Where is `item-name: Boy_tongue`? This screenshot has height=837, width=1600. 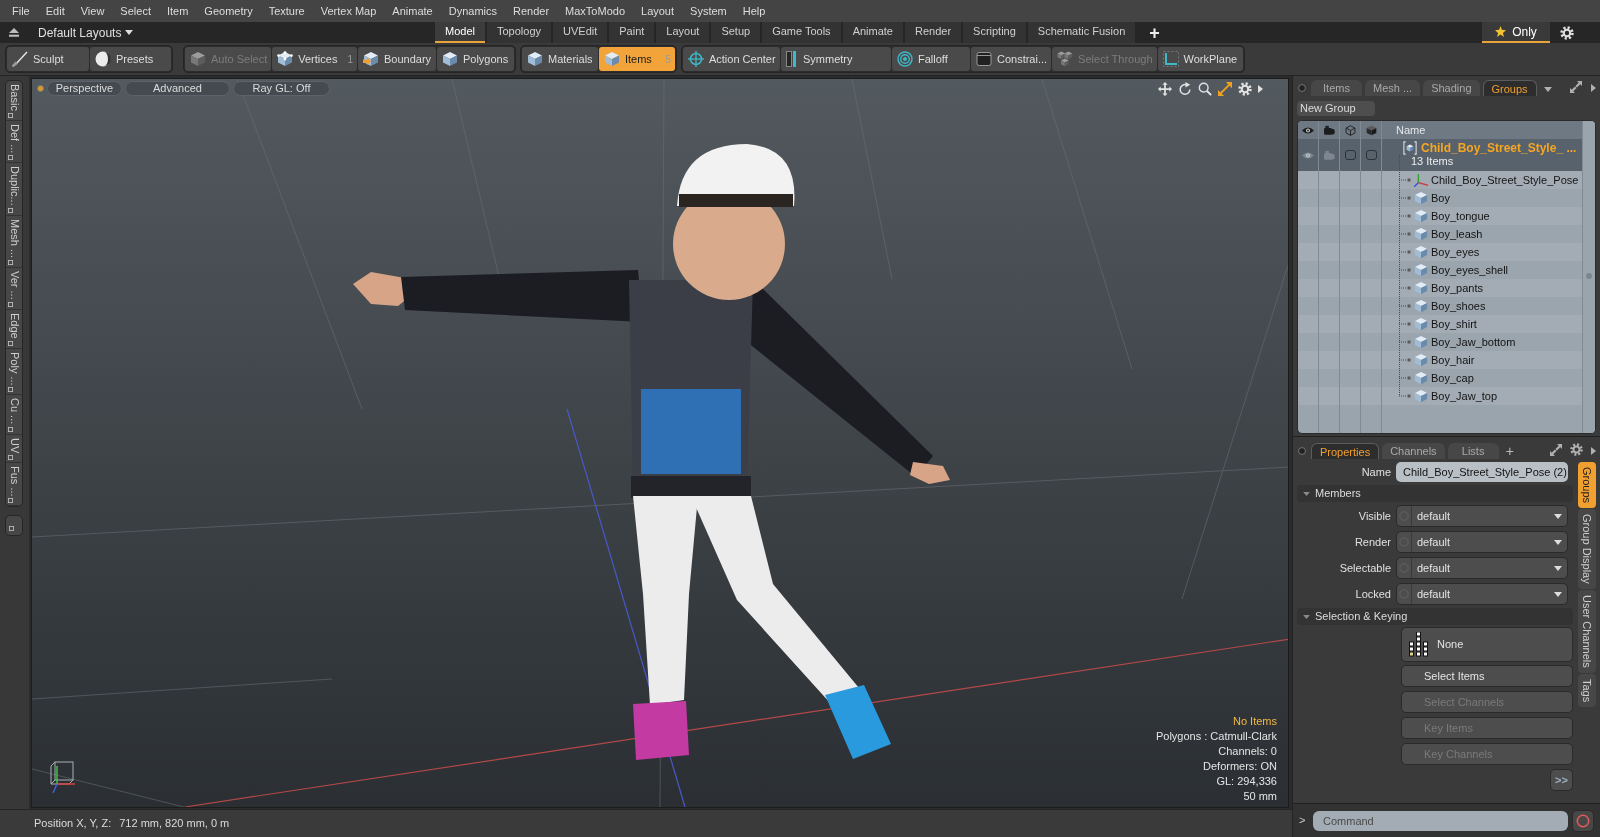 item-name: Boy_tongue is located at coordinates (1460, 216).